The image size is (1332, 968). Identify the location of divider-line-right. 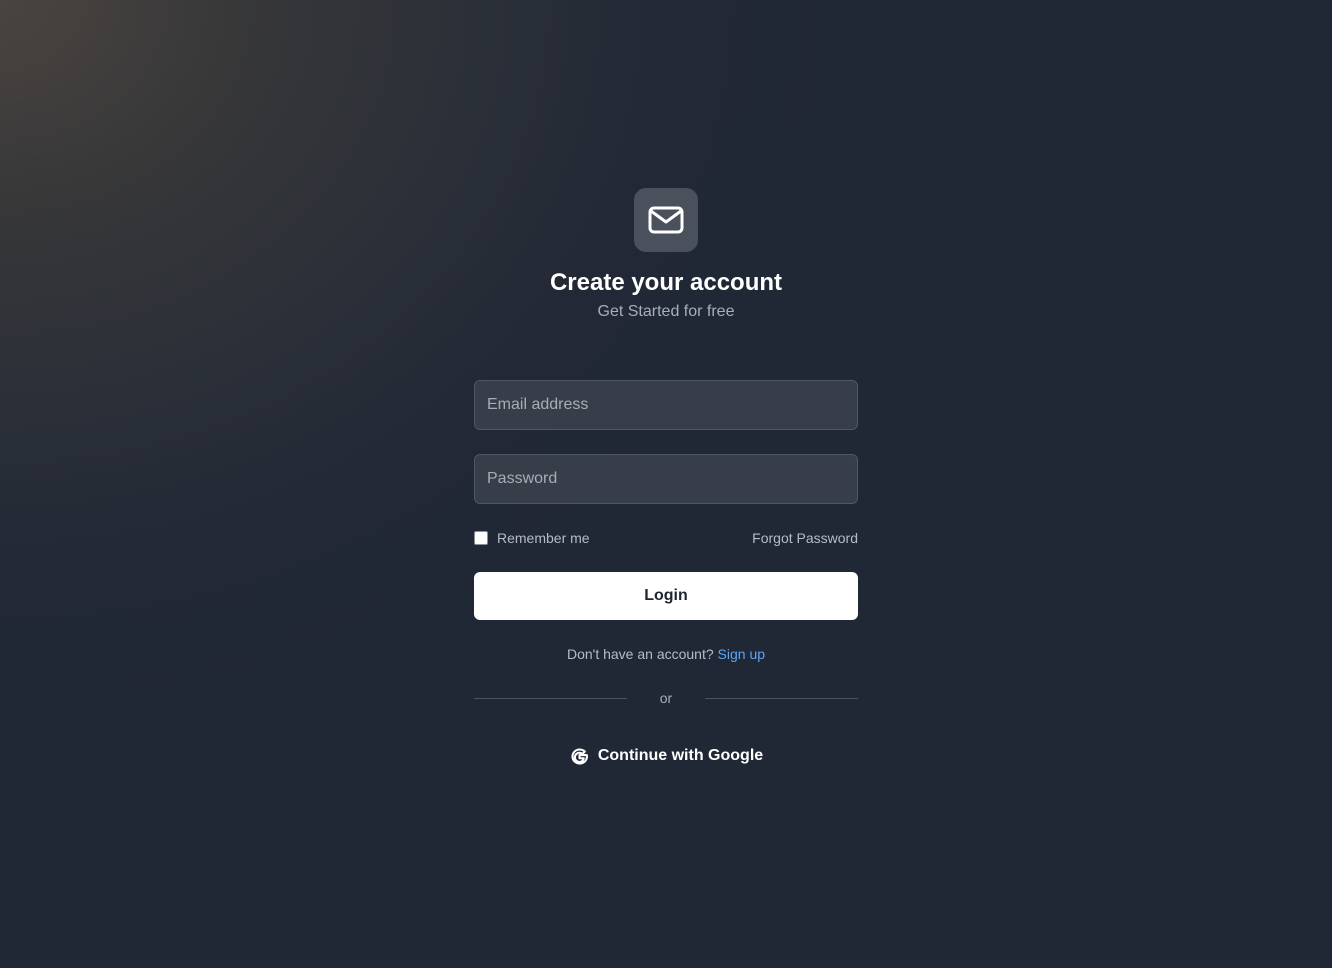
(781, 698).